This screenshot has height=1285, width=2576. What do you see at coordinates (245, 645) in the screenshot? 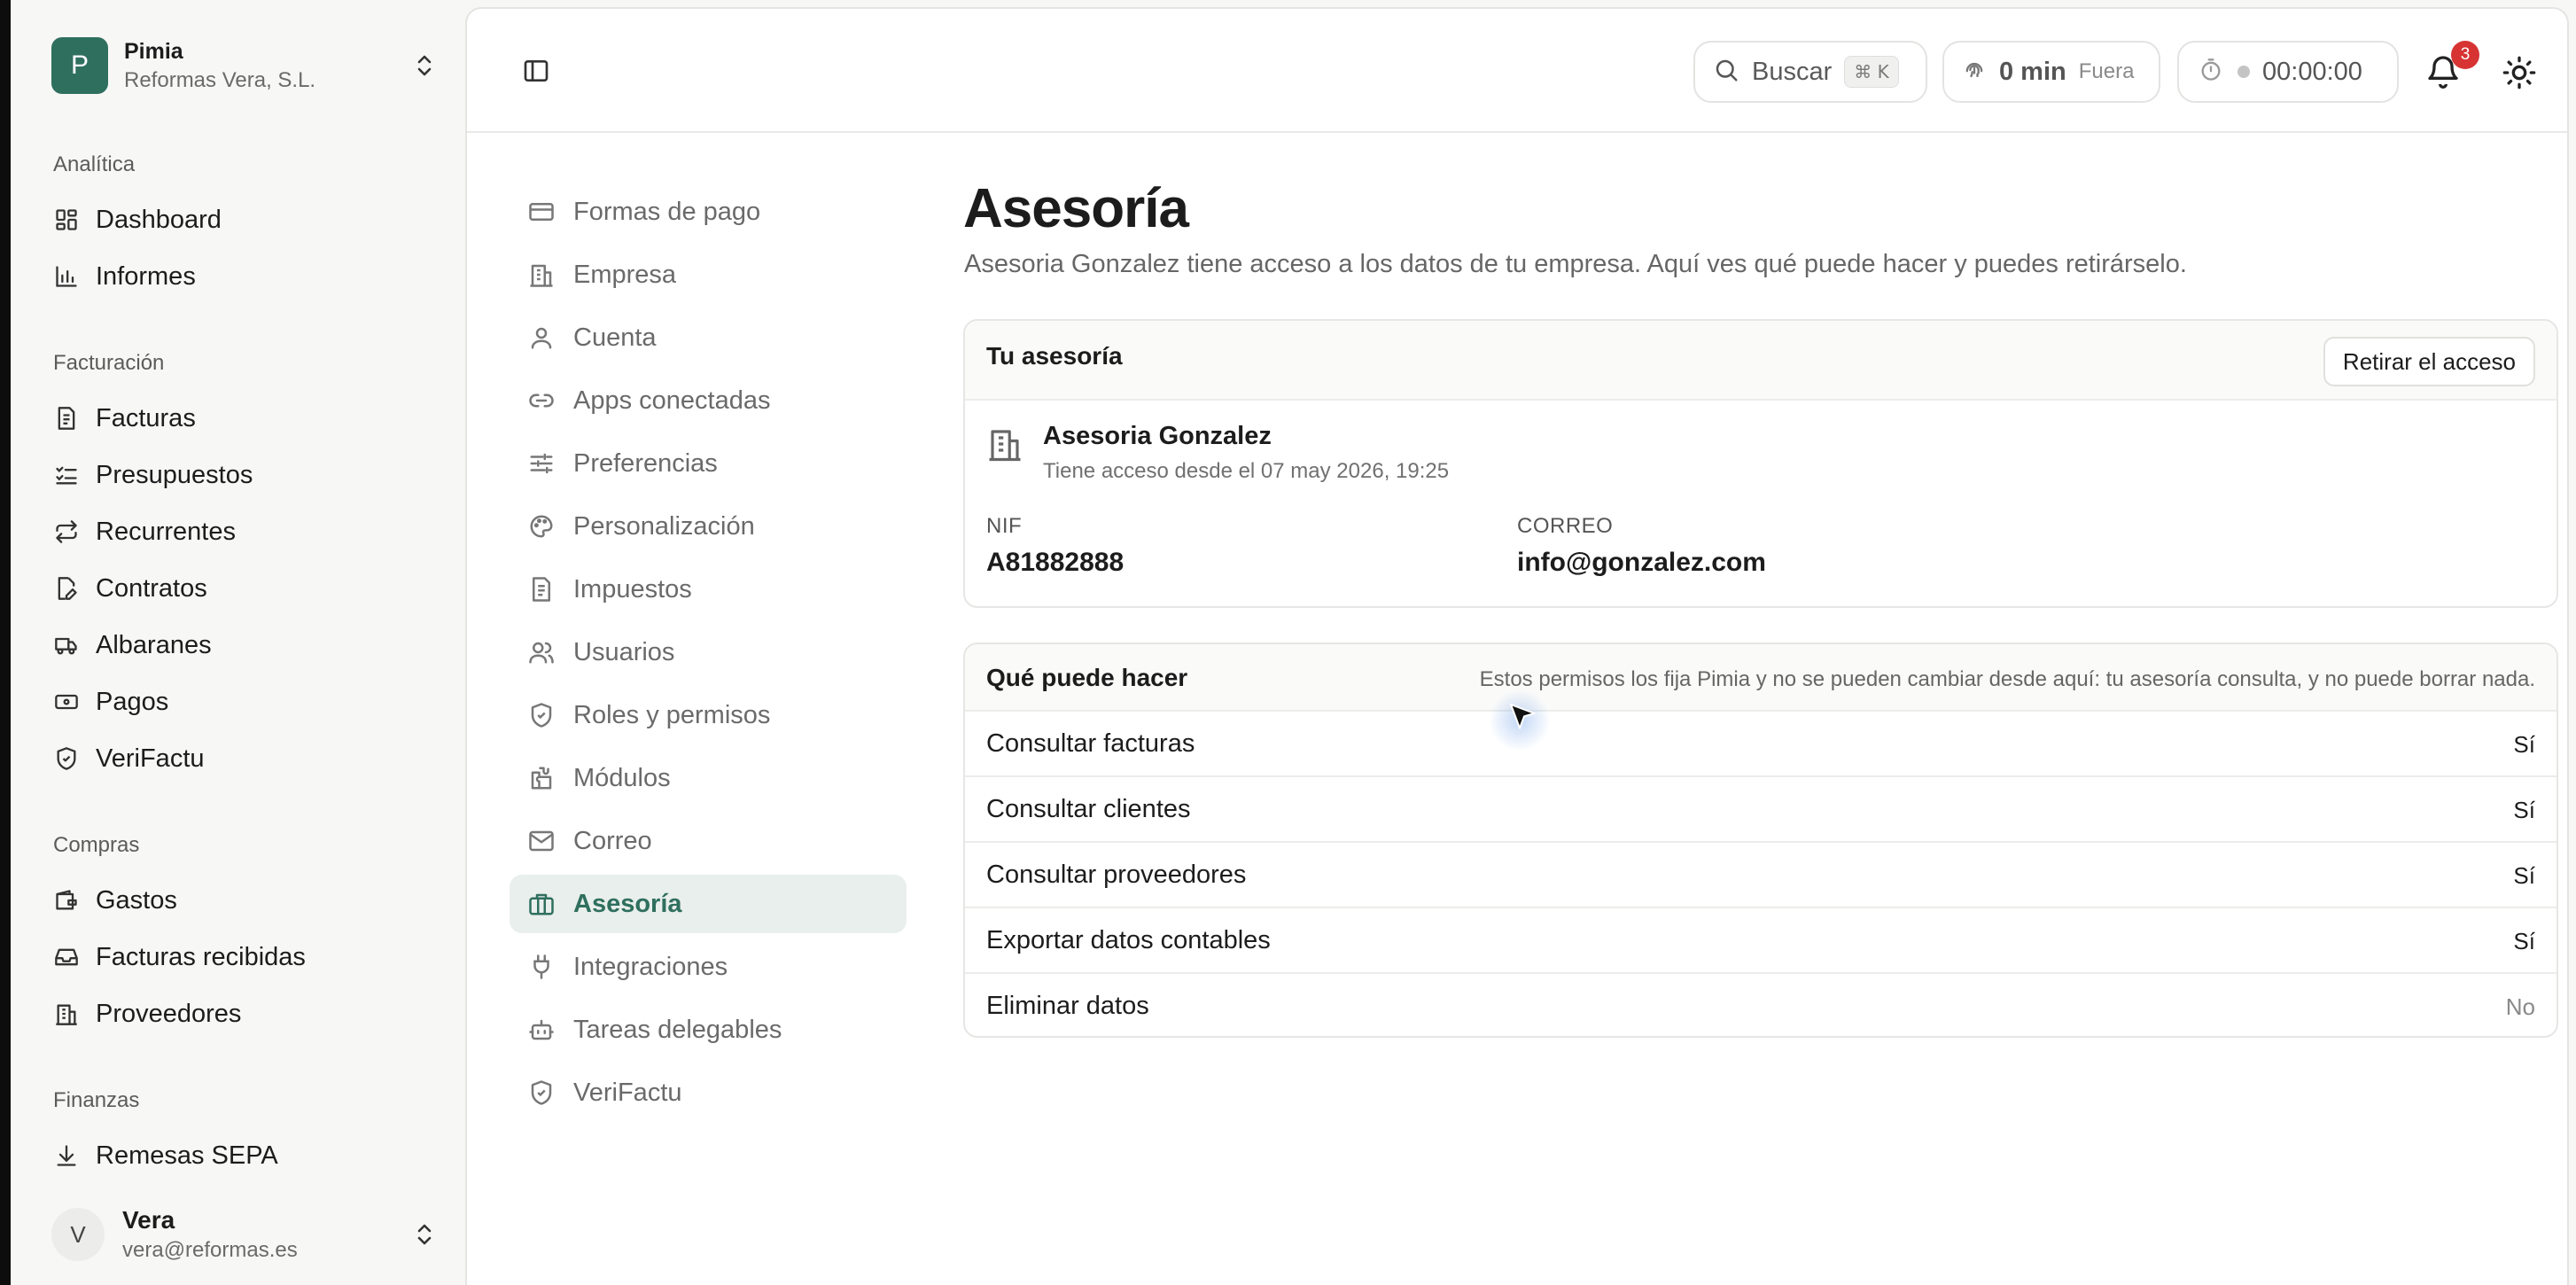
I see `sidebar-item-albaranes: Albaranes` at bounding box center [245, 645].